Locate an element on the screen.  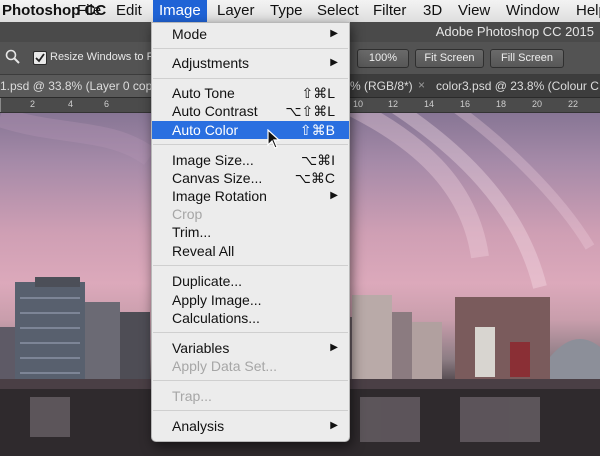
menu-select: Select is located at coordinates (338, 12).